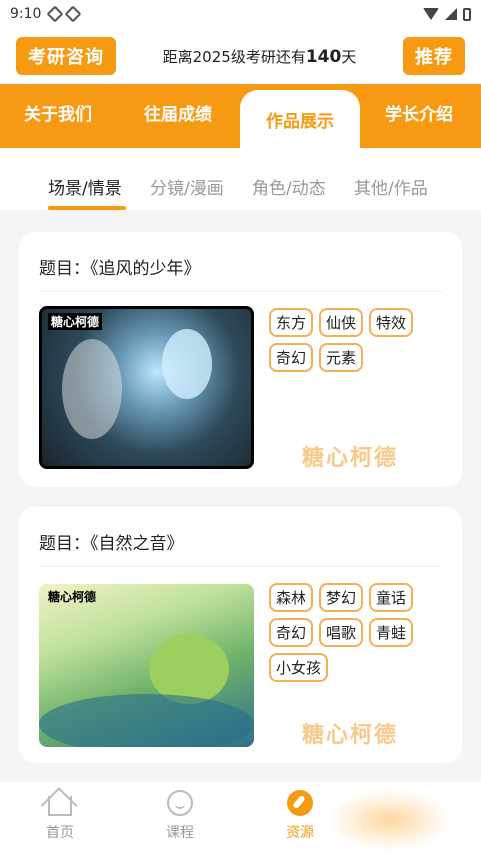 This screenshot has width=481, height=855. What do you see at coordinates (291, 322) in the screenshot?
I see `tag: 东方` at bounding box center [291, 322].